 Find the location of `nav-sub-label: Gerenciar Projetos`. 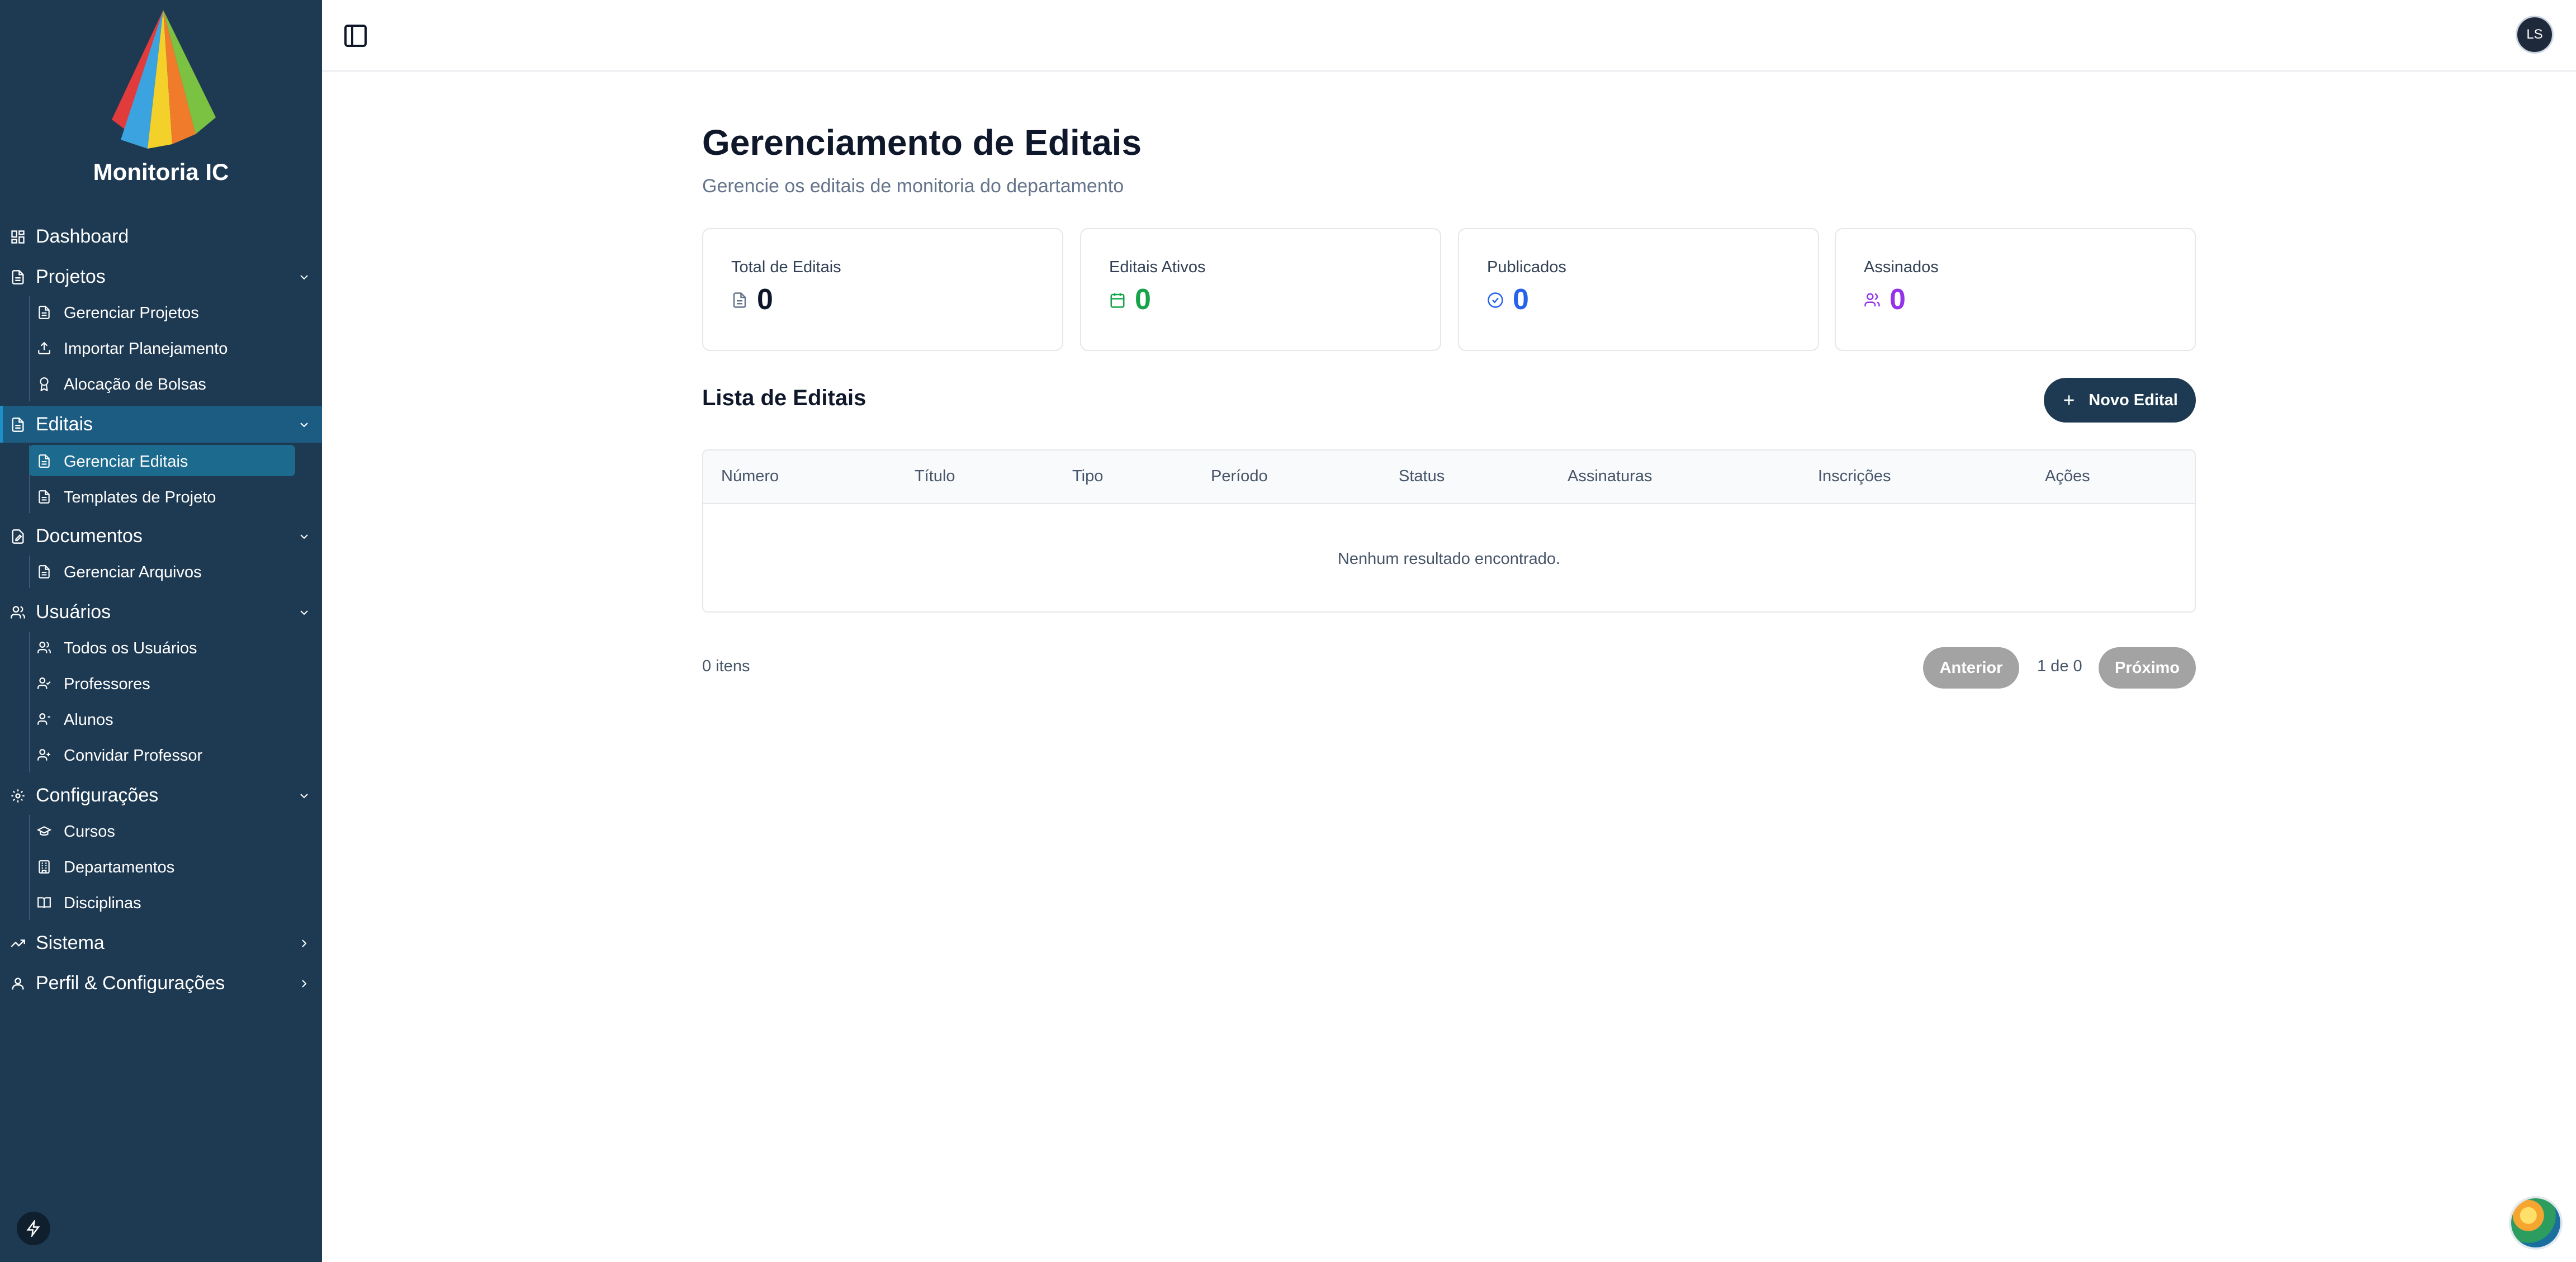

nav-sub-label: Gerenciar Projetos is located at coordinates (131, 313).